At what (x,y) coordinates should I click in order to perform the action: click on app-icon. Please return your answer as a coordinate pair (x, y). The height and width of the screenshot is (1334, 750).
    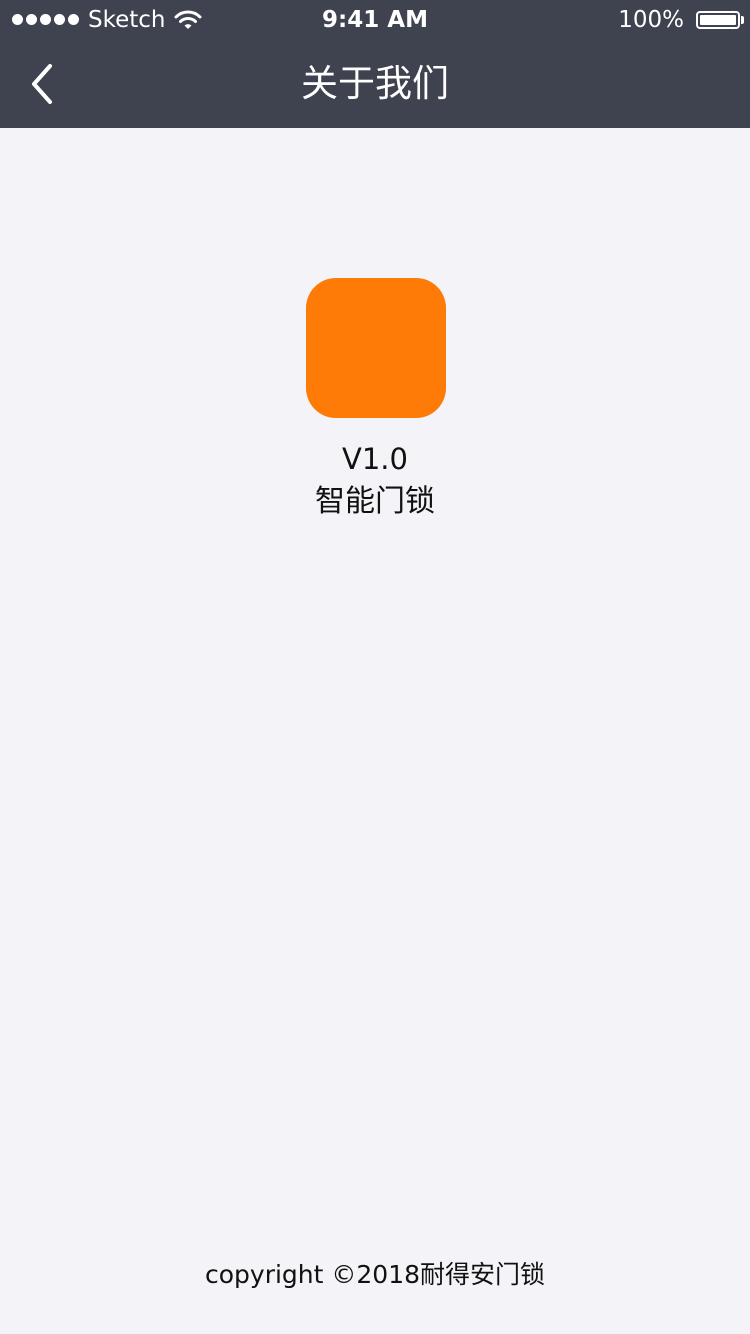
    Looking at the image, I should click on (376, 348).